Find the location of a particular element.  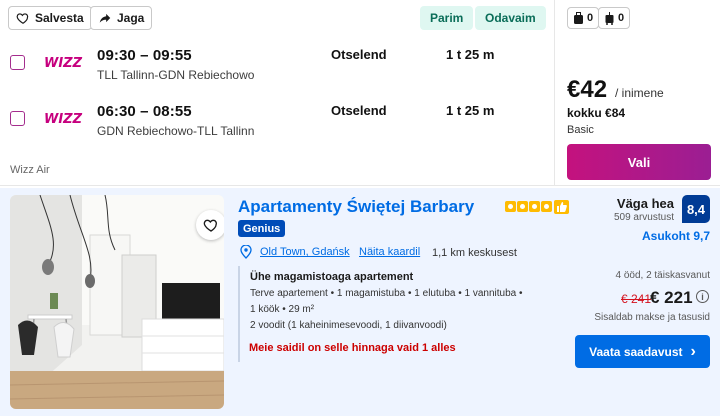

genius-badge: Genius is located at coordinates (262, 228).